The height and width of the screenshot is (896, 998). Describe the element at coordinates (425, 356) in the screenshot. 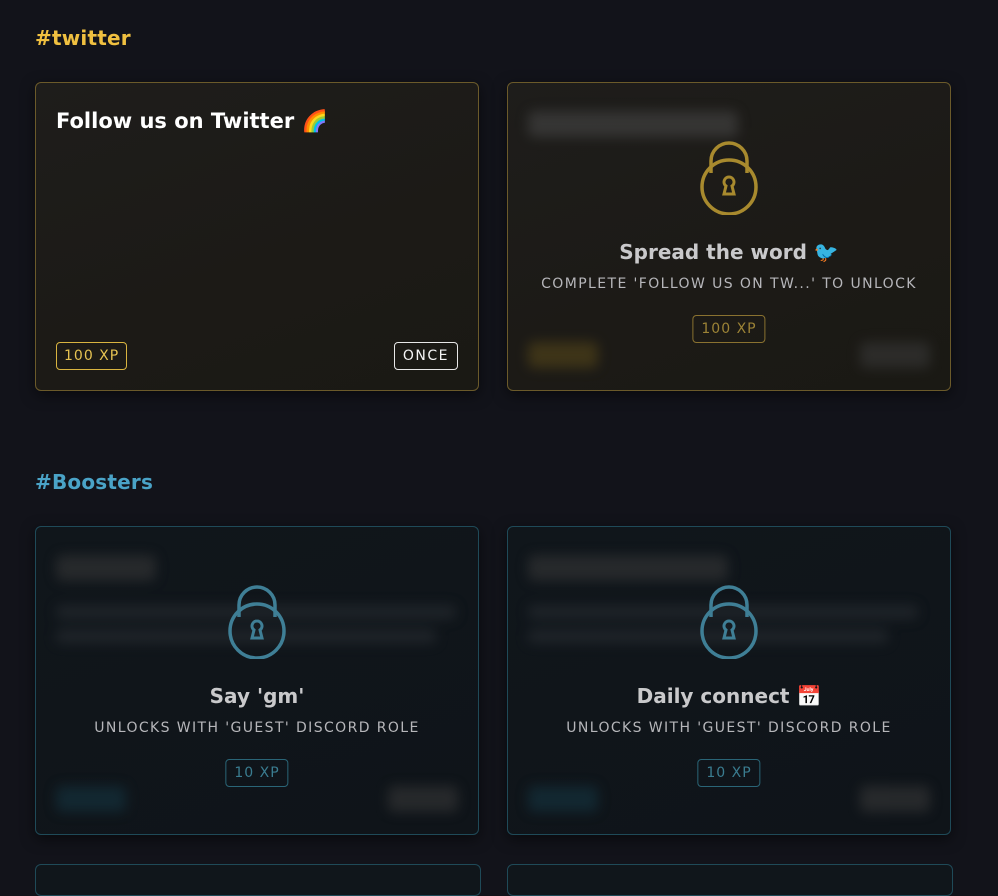

I see `frequency-badge: ONCE` at that location.